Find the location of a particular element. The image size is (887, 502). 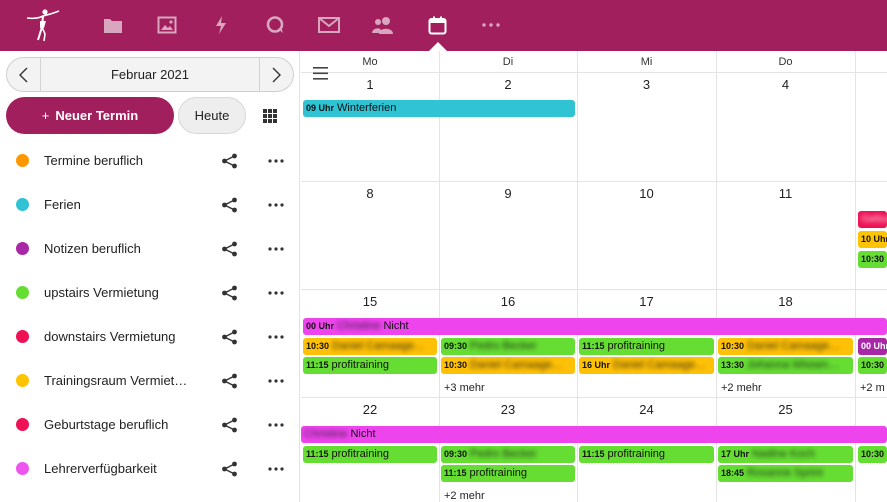

event-rental: 18:45 Roxanne Sprint is located at coordinates (785, 473).